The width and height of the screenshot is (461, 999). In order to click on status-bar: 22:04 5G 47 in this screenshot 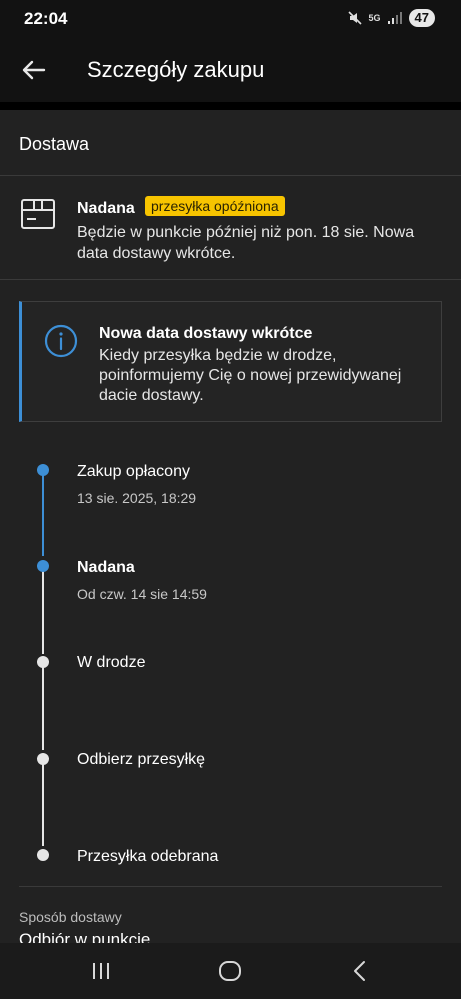, I will do `click(230, 19)`.